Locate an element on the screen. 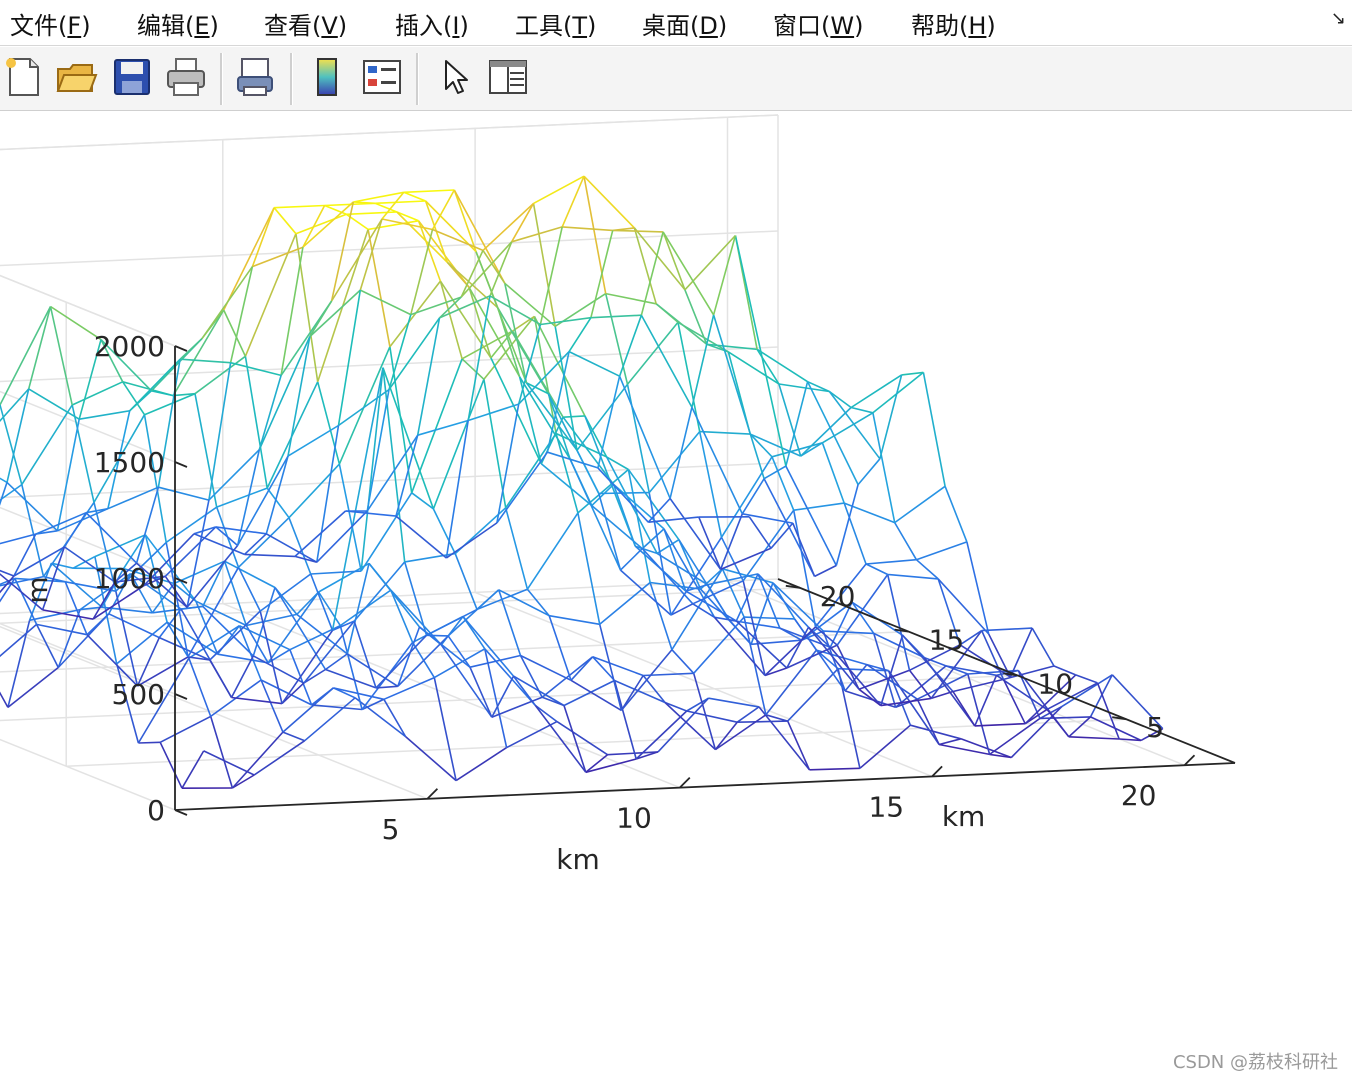 This screenshot has width=1352, height=1082. y-tick-label: 5 is located at coordinates (1155, 727).